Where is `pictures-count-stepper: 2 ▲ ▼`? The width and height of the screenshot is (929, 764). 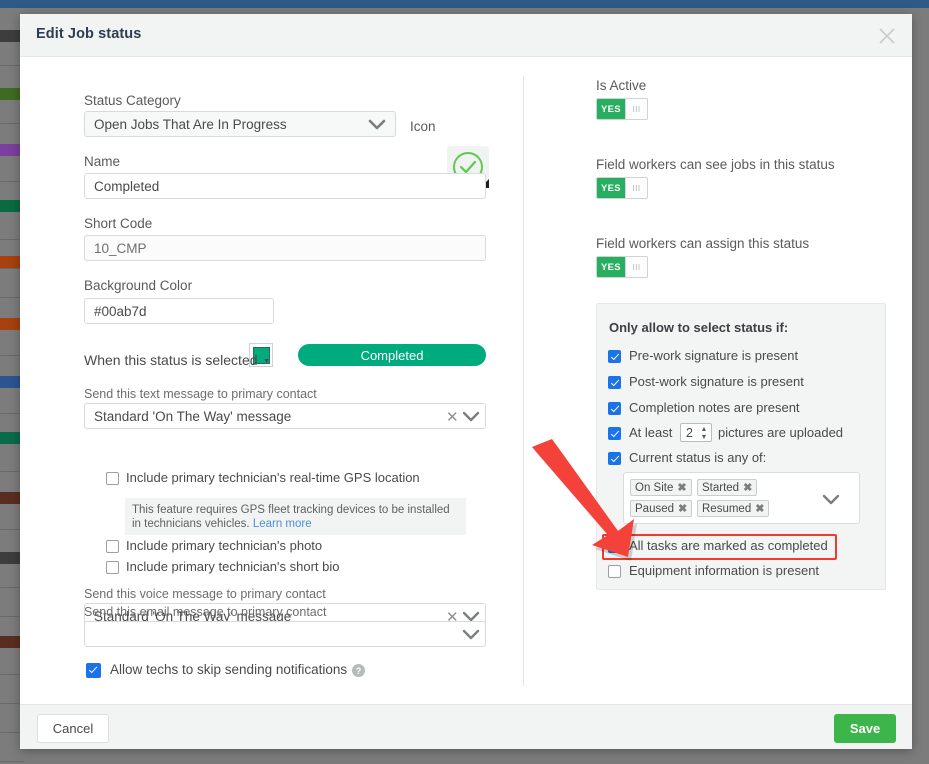
pictures-count-stepper: 2 ▲ ▼ is located at coordinates (696, 432).